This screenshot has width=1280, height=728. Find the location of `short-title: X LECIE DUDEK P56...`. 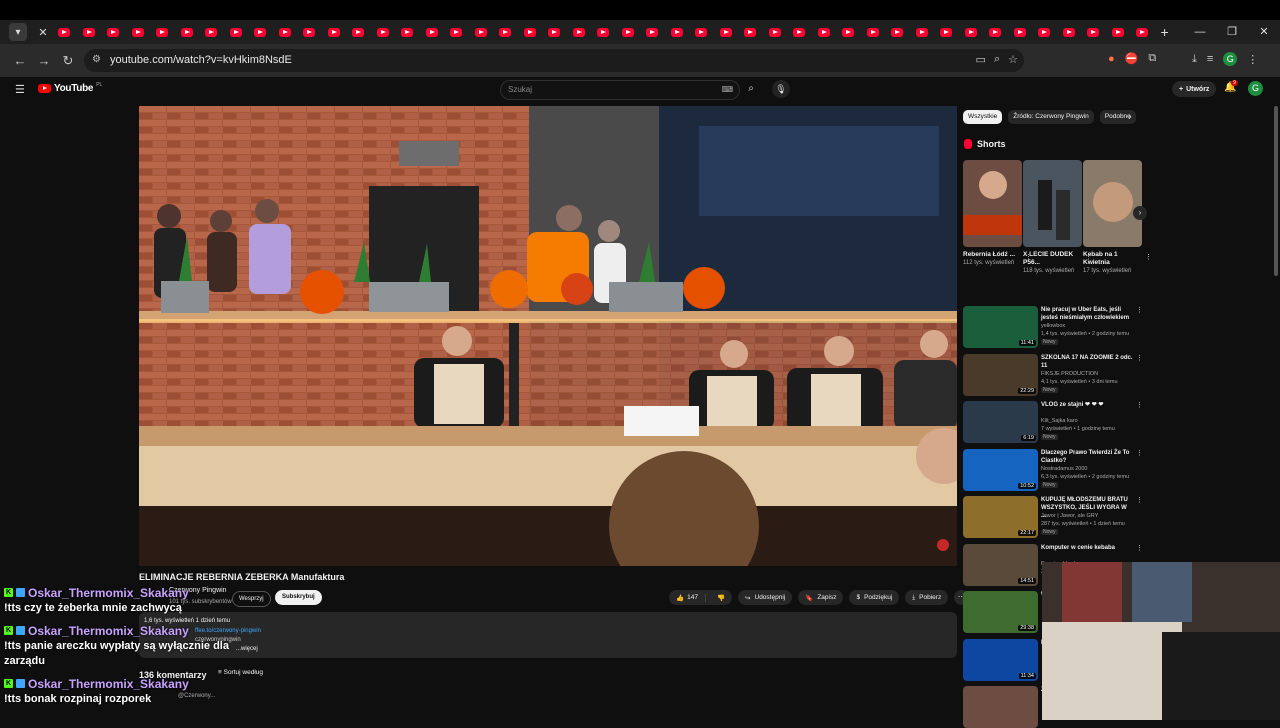

short-title: X LECIE DUDEK P56... is located at coordinates (1052, 259).